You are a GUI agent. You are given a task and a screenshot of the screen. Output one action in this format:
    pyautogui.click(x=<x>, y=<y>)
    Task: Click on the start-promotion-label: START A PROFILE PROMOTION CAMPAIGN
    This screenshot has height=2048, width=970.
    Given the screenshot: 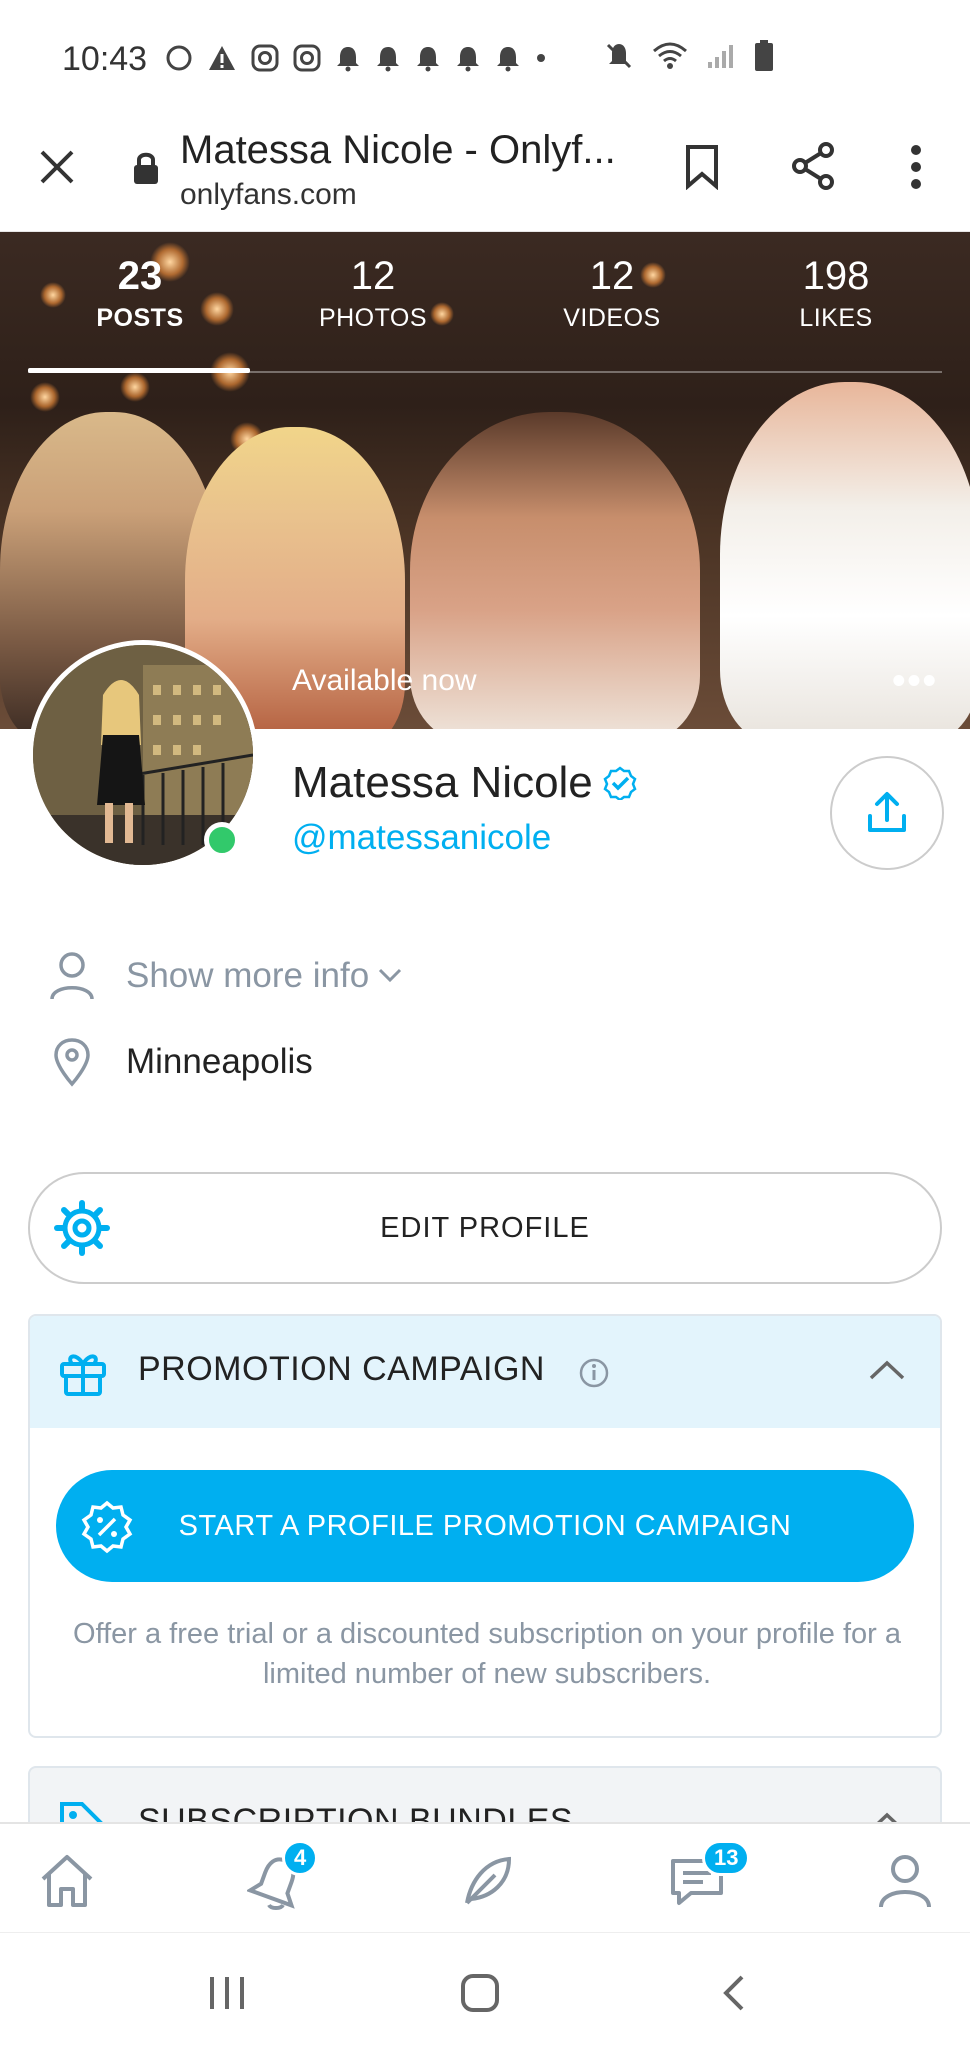 What is the action you would take?
    pyautogui.click(x=485, y=1525)
    